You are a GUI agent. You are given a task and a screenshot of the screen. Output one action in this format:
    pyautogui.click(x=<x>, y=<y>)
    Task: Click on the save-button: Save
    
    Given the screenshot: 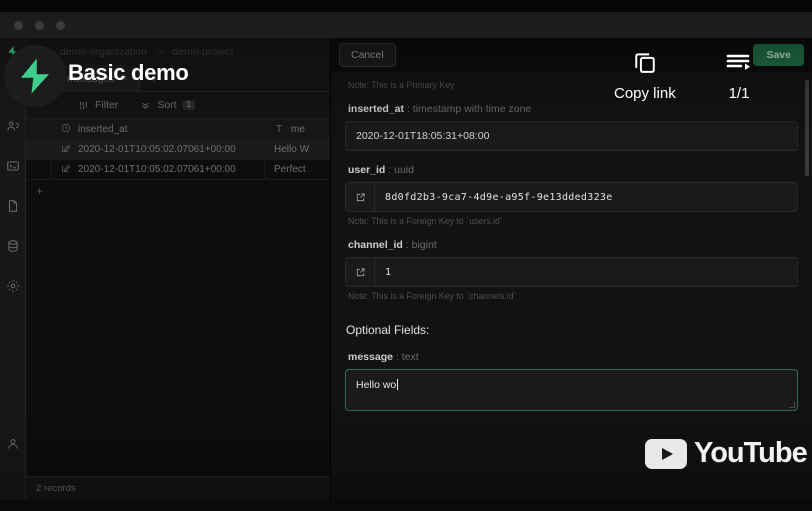 What is the action you would take?
    pyautogui.click(x=778, y=55)
    